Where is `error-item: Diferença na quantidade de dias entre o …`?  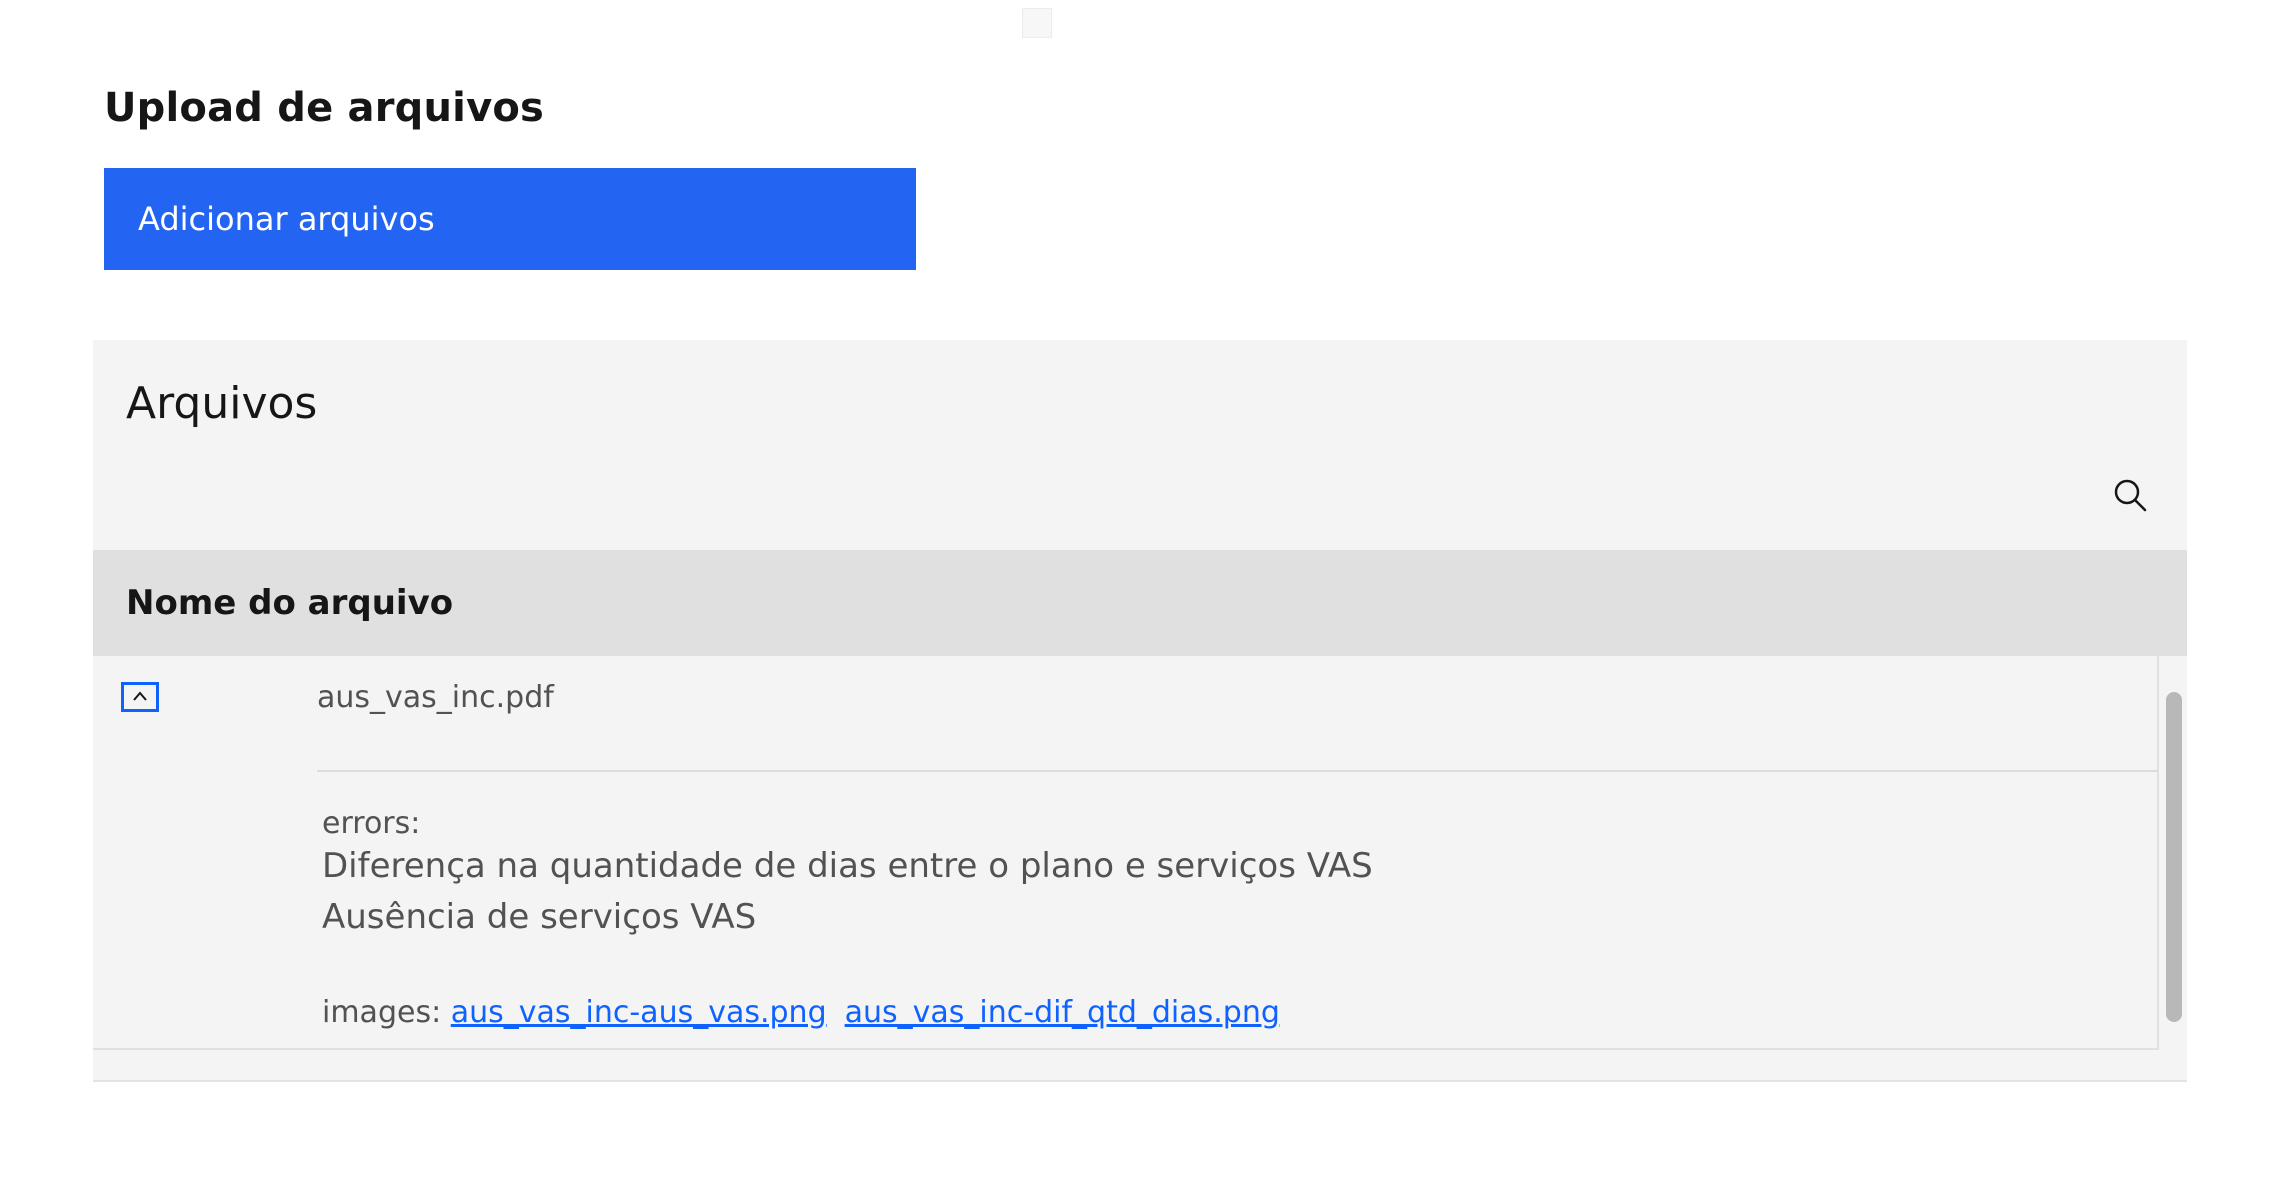
error-item: Diferença na quantidade de dias entre o … is located at coordinates (847, 866).